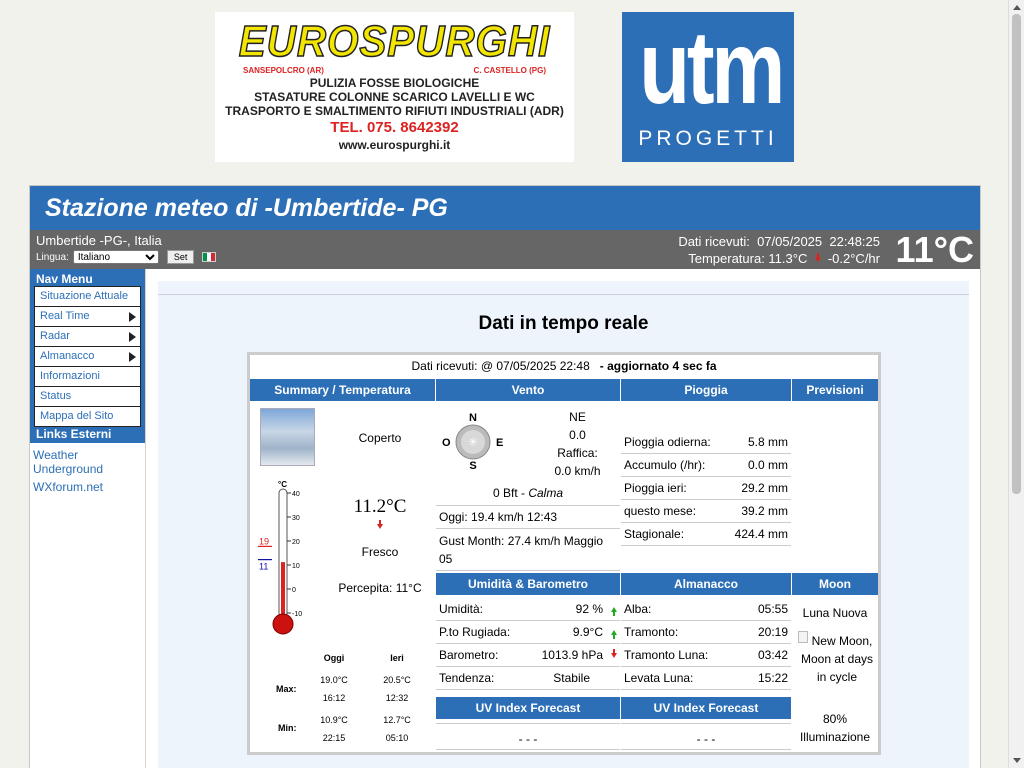 This screenshot has height=768, width=1024. What do you see at coordinates (577, 417) in the screenshot?
I see `wind-direction: NE` at bounding box center [577, 417].